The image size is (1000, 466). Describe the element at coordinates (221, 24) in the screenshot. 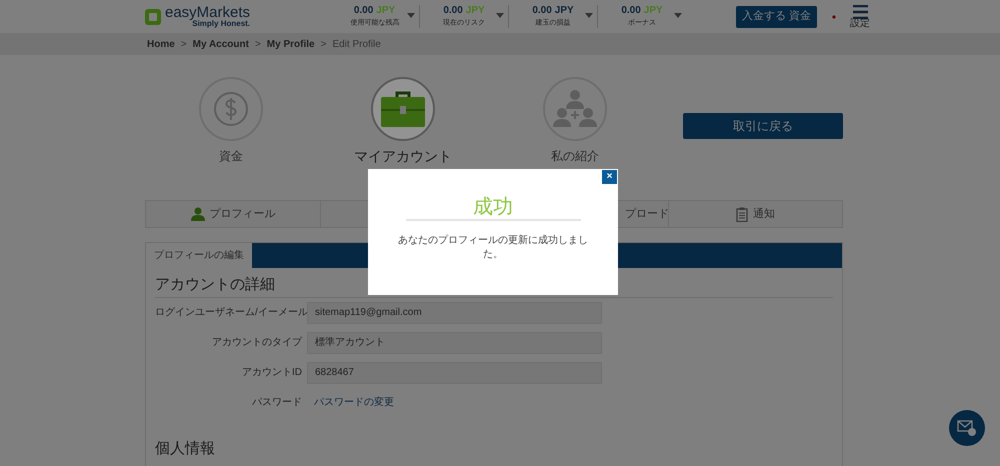

I see `logo-tagline: Simply Honest.` at that location.